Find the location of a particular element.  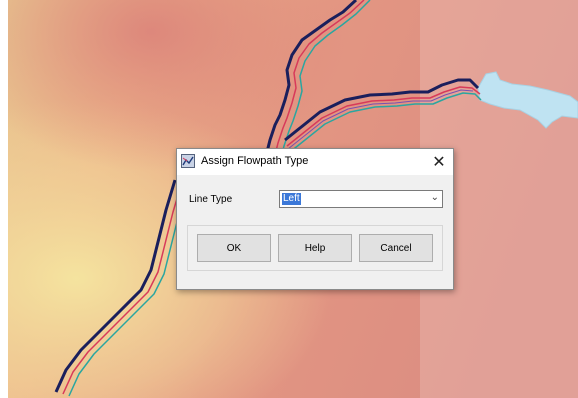

cancel-button: Cancel is located at coordinates (396, 248).